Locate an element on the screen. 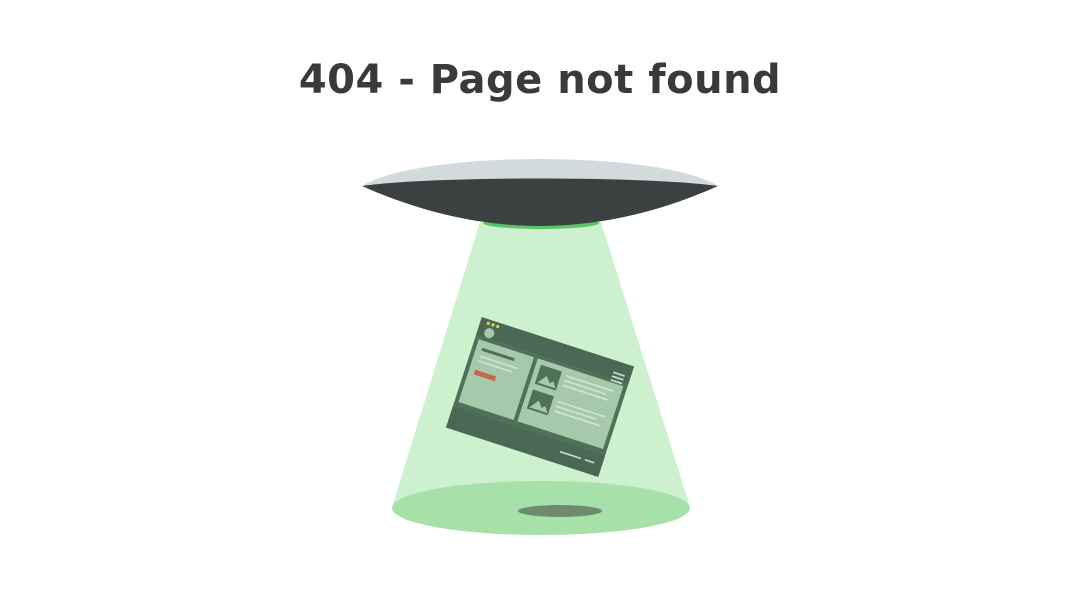 The width and height of the screenshot is (1080, 600). ufo-body is located at coordinates (540, 202).